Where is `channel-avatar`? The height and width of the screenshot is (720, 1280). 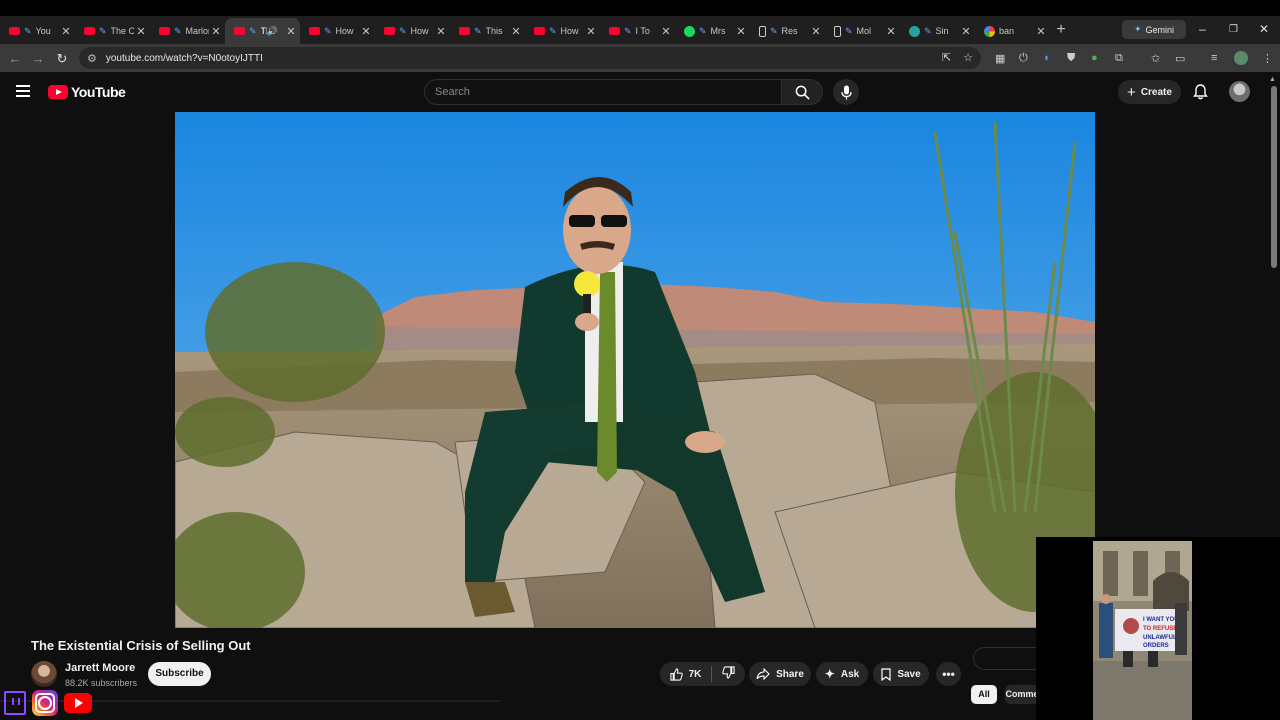 channel-avatar is located at coordinates (44, 674).